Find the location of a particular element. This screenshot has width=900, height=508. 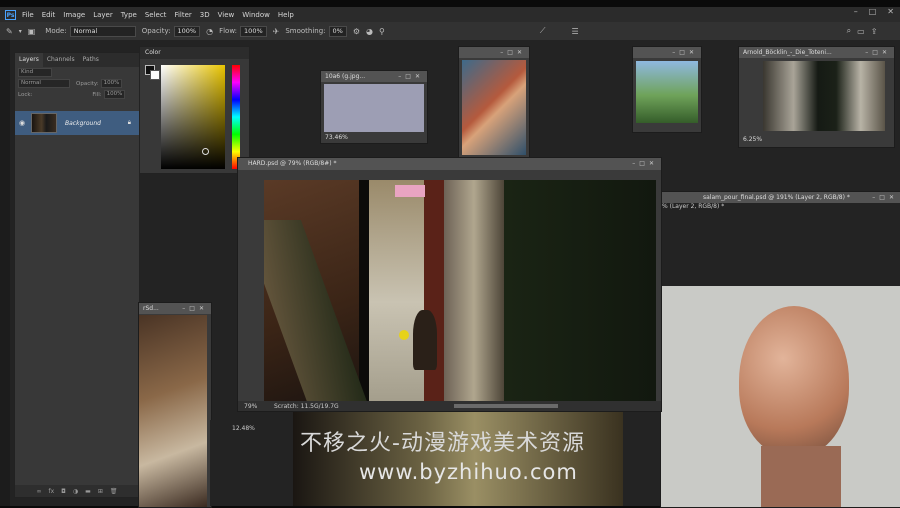

group-icon: ▬ is located at coordinates (88, 491).